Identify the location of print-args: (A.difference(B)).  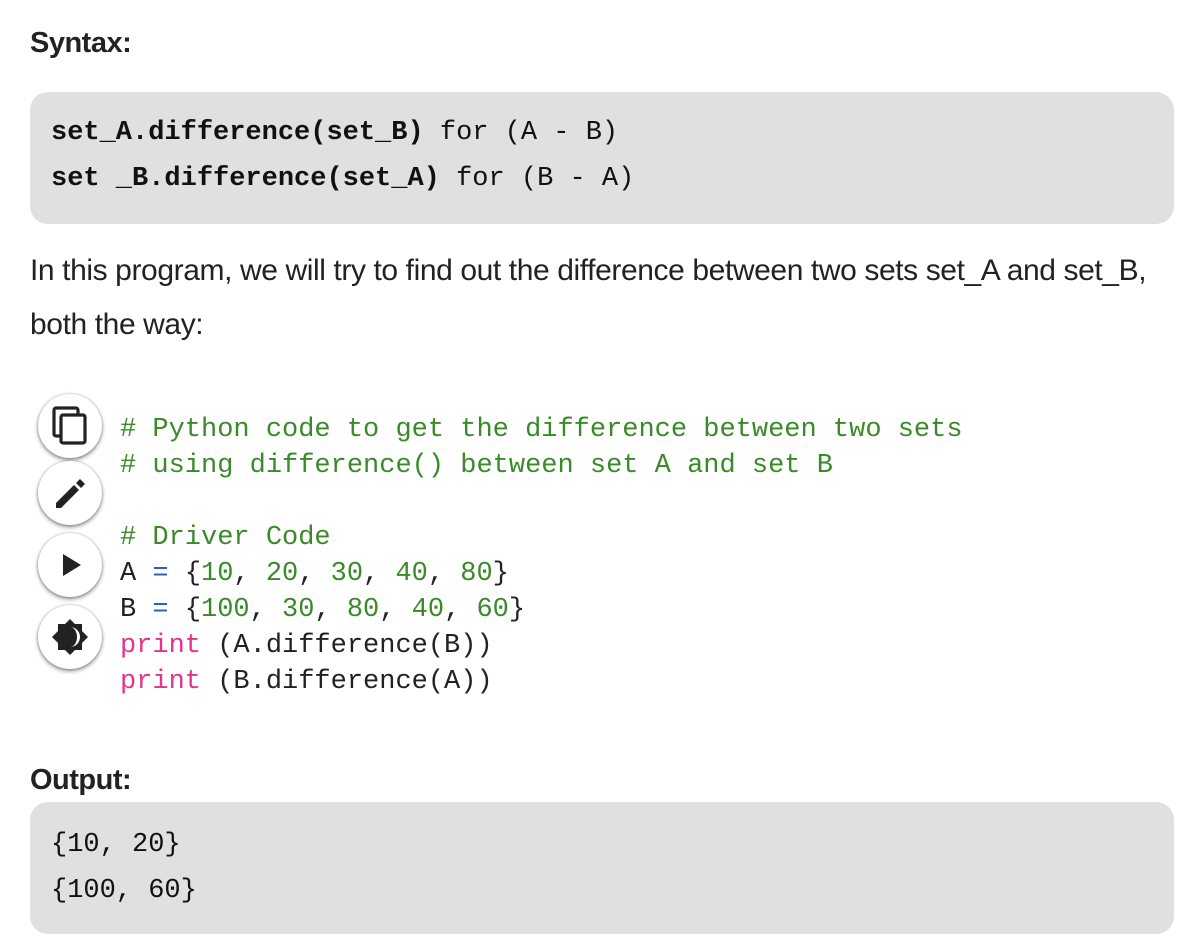
(347, 646).